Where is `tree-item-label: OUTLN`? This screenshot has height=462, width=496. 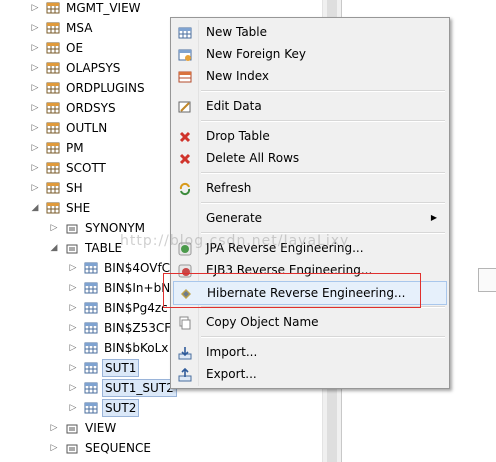 tree-item-label: OUTLN is located at coordinates (87, 128).